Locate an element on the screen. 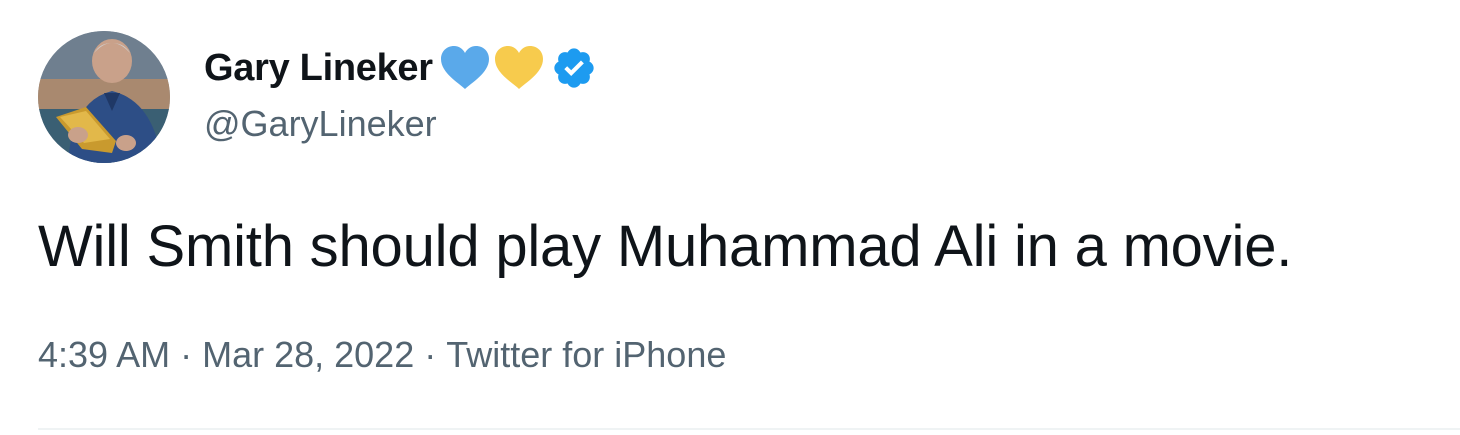 Image resolution: width=1460 pixels, height=435 pixels. author-block: Gary Lineker @GaryLineker is located at coordinates (400, 94).